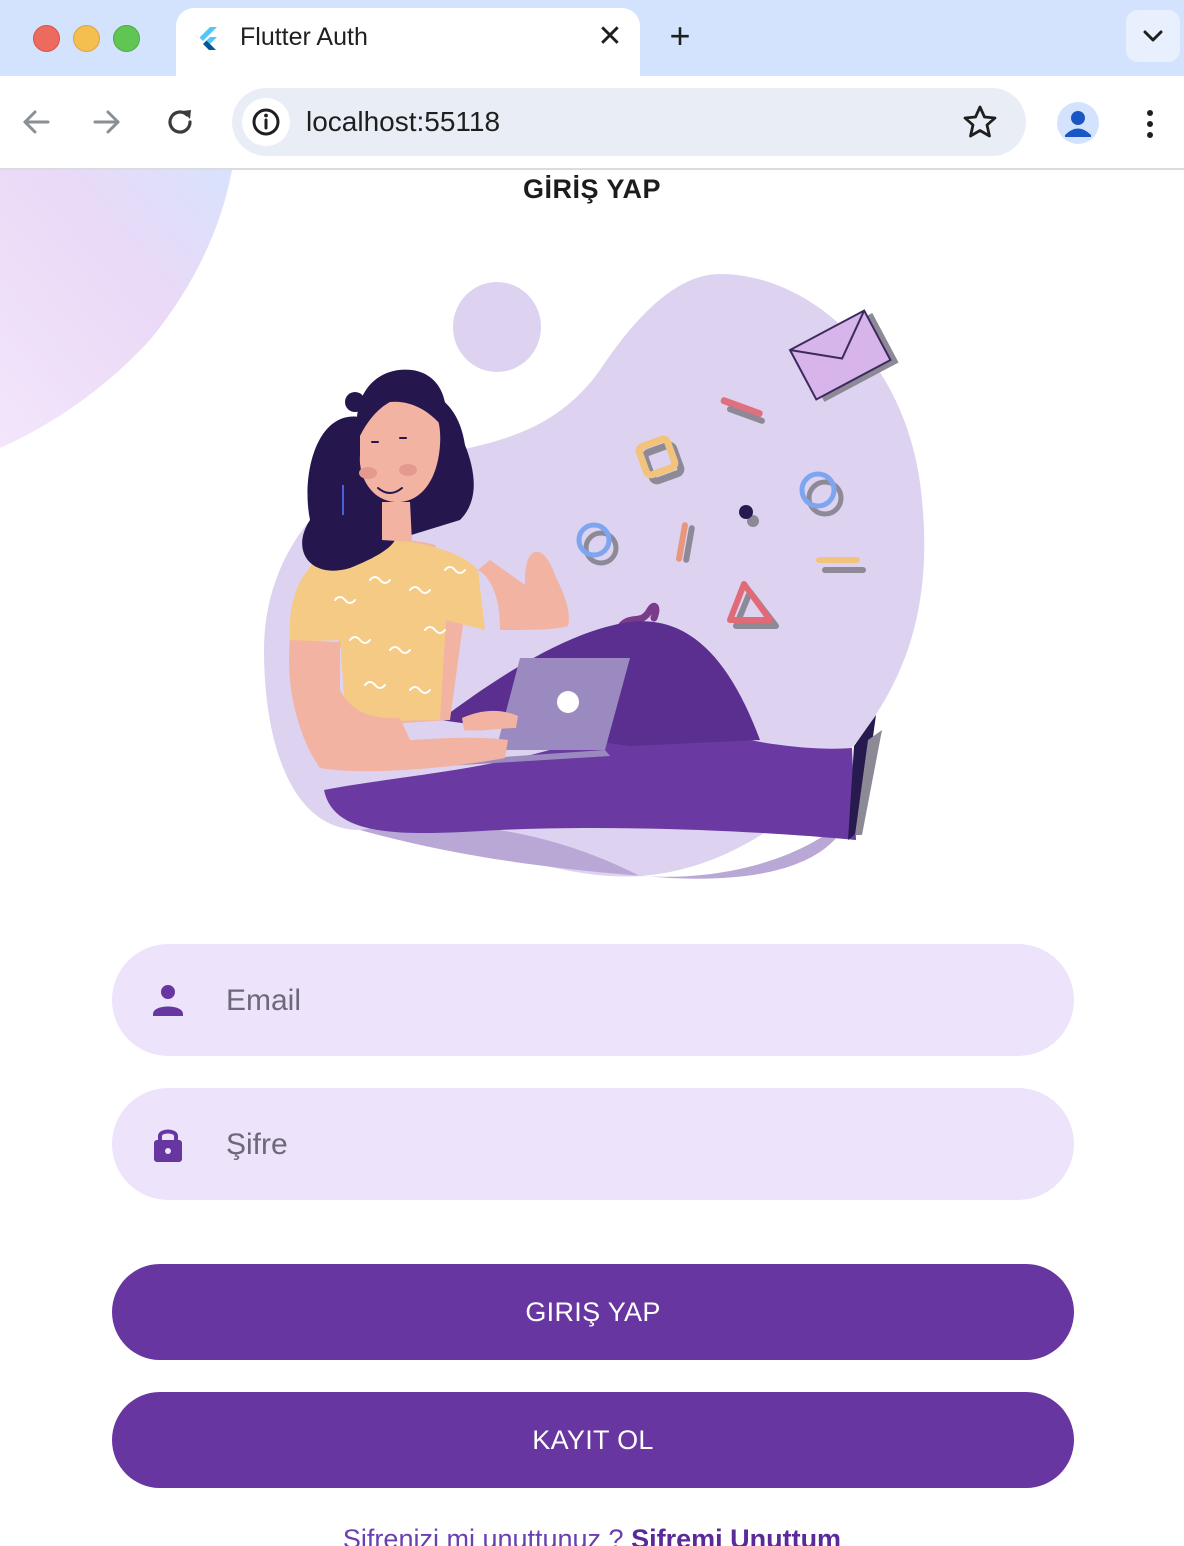 This screenshot has height=1546, width=1184. What do you see at coordinates (592, 189) in the screenshot?
I see `page-title: GİRİŞ YAP` at bounding box center [592, 189].